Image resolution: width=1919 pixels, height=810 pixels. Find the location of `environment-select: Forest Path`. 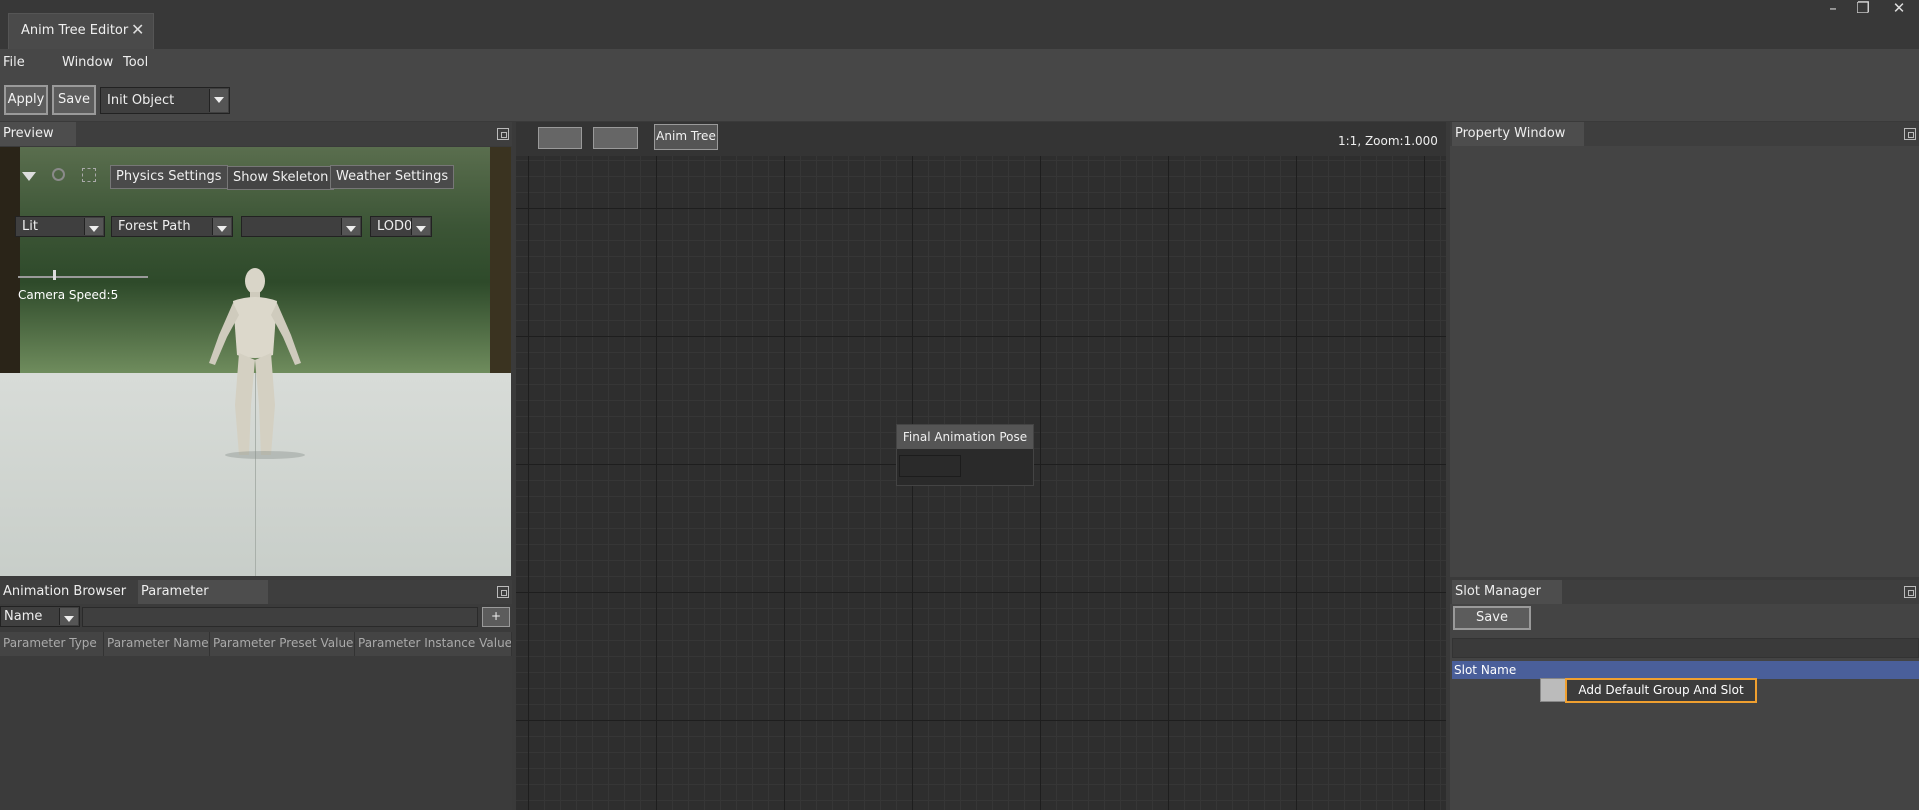

environment-select: Forest Path is located at coordinates (172, 226).